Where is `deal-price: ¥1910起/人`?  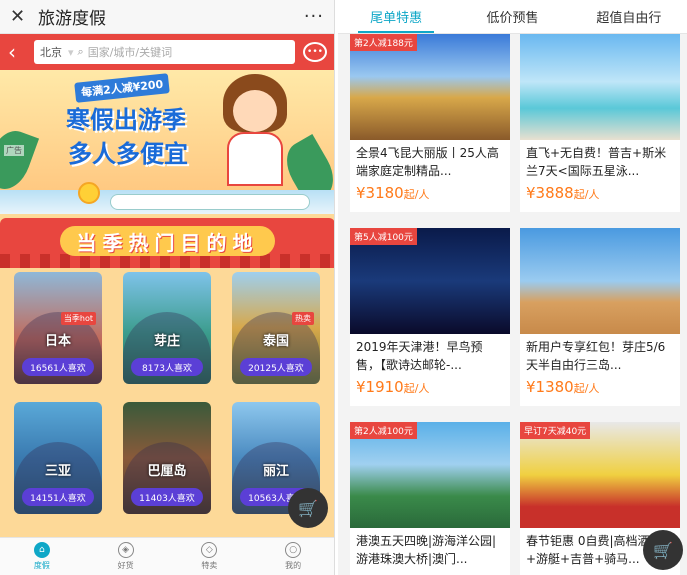
deal-price: ¥1910起/人 is located at coordinates (393, 387).